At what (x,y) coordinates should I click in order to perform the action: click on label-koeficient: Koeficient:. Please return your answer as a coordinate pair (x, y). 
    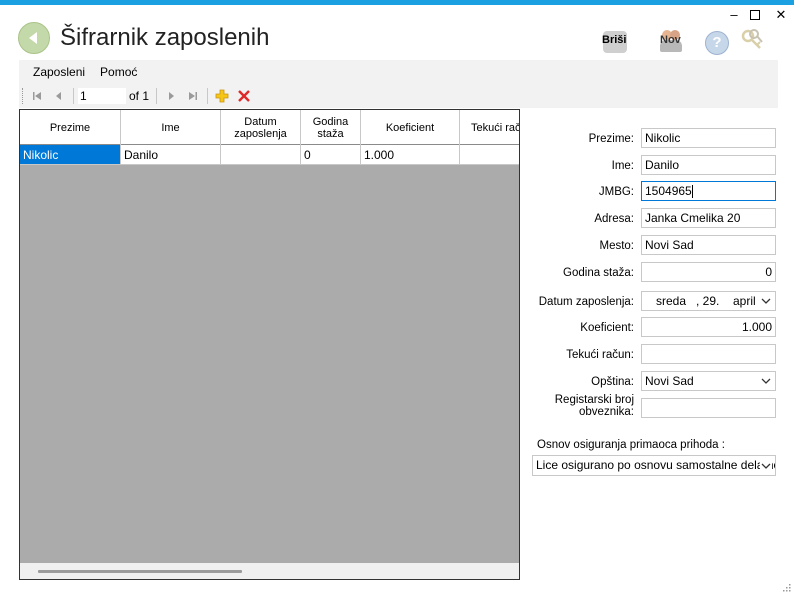
    Looking at the image, I should click on (607, 328).